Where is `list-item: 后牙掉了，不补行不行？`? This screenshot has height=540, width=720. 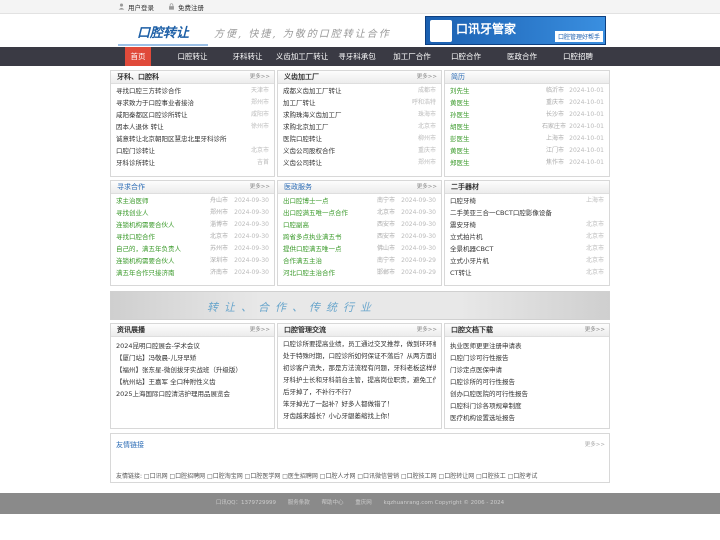
list-item: 后牙掉了，不补行不行？ is located at coordinates (359, 392).